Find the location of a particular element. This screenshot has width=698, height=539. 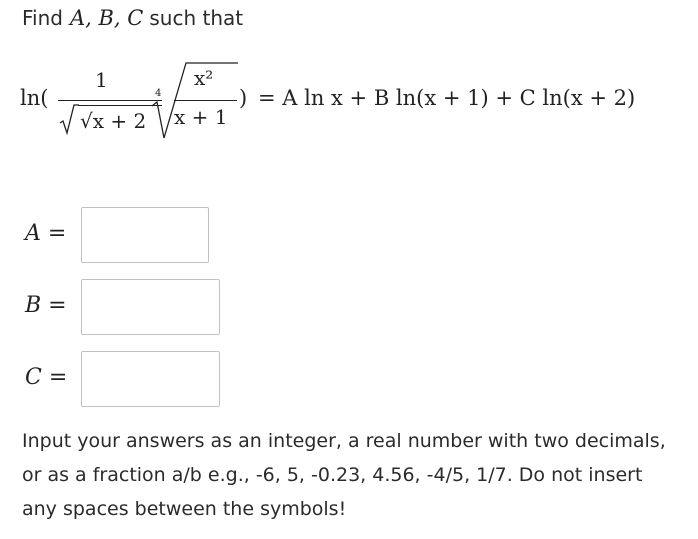

answer-label-a: A = is located at coordinates (46, 233).